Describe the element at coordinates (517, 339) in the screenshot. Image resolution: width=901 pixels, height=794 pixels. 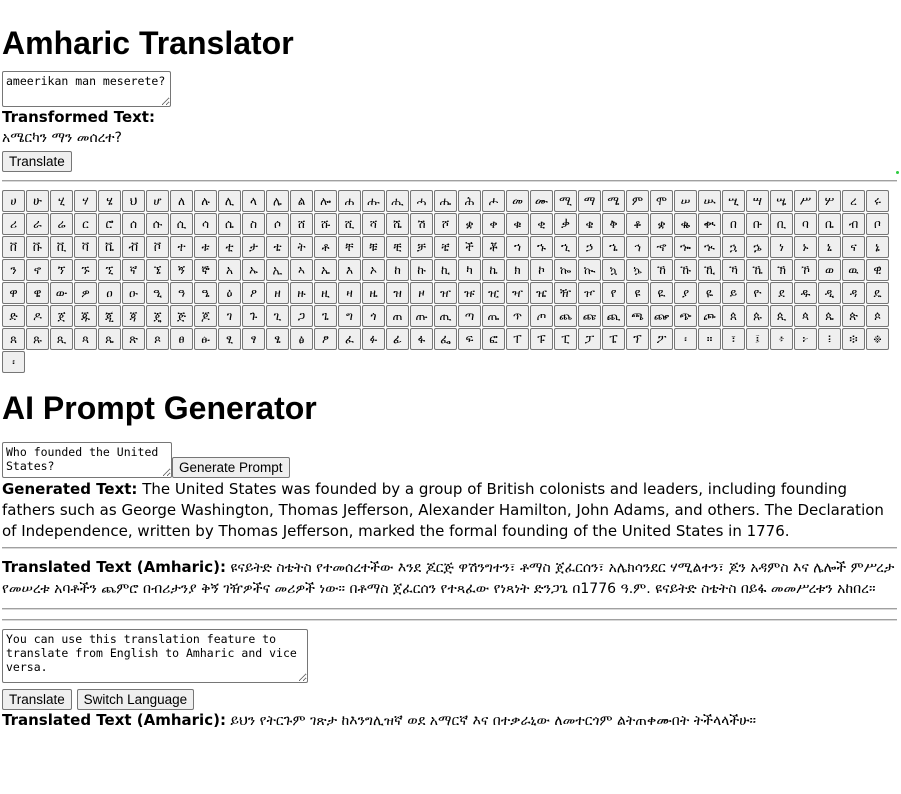
I see `keyboard-key: ፐ` at that location.